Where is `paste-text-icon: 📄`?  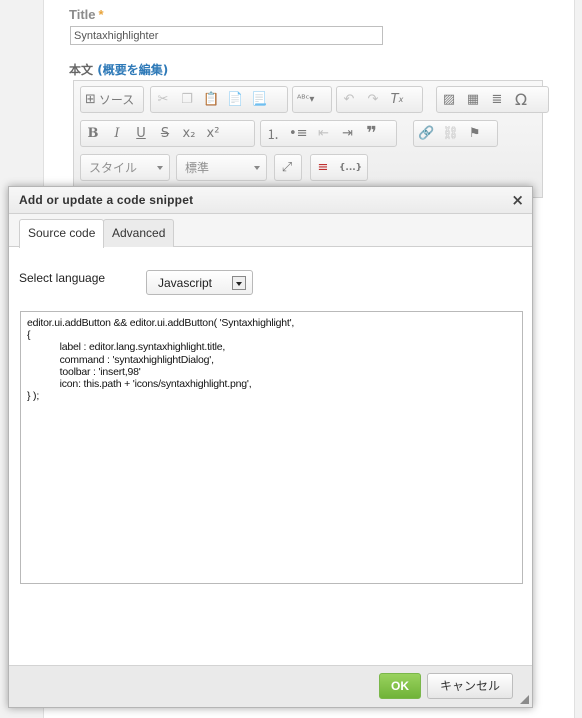 paste-text-icon: 📄 is located at coordinates (235, 99).